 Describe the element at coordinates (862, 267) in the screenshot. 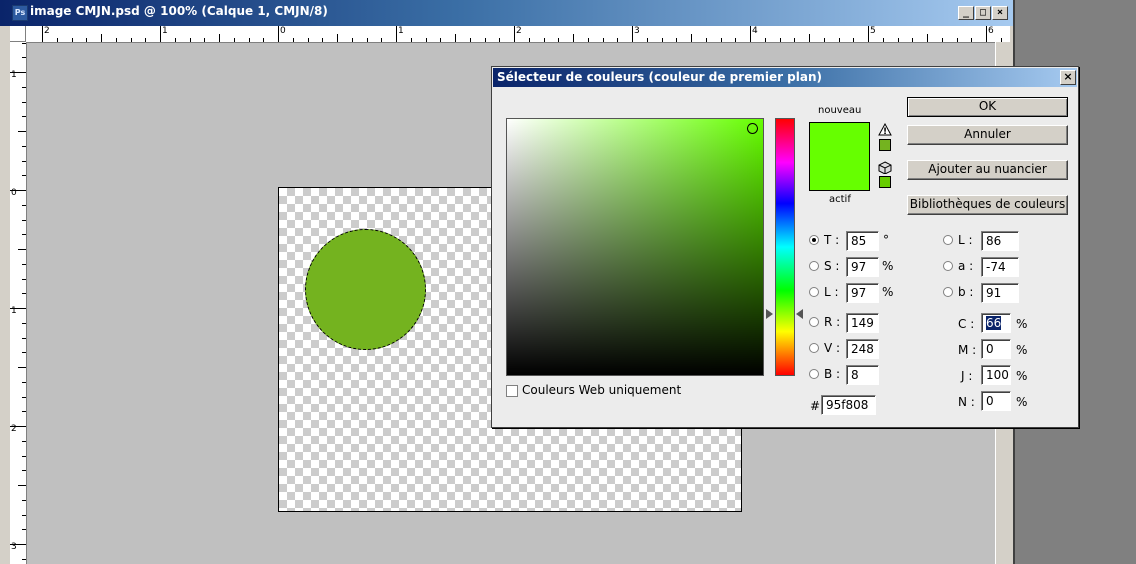

I see `saturation-input: 97` at that location.